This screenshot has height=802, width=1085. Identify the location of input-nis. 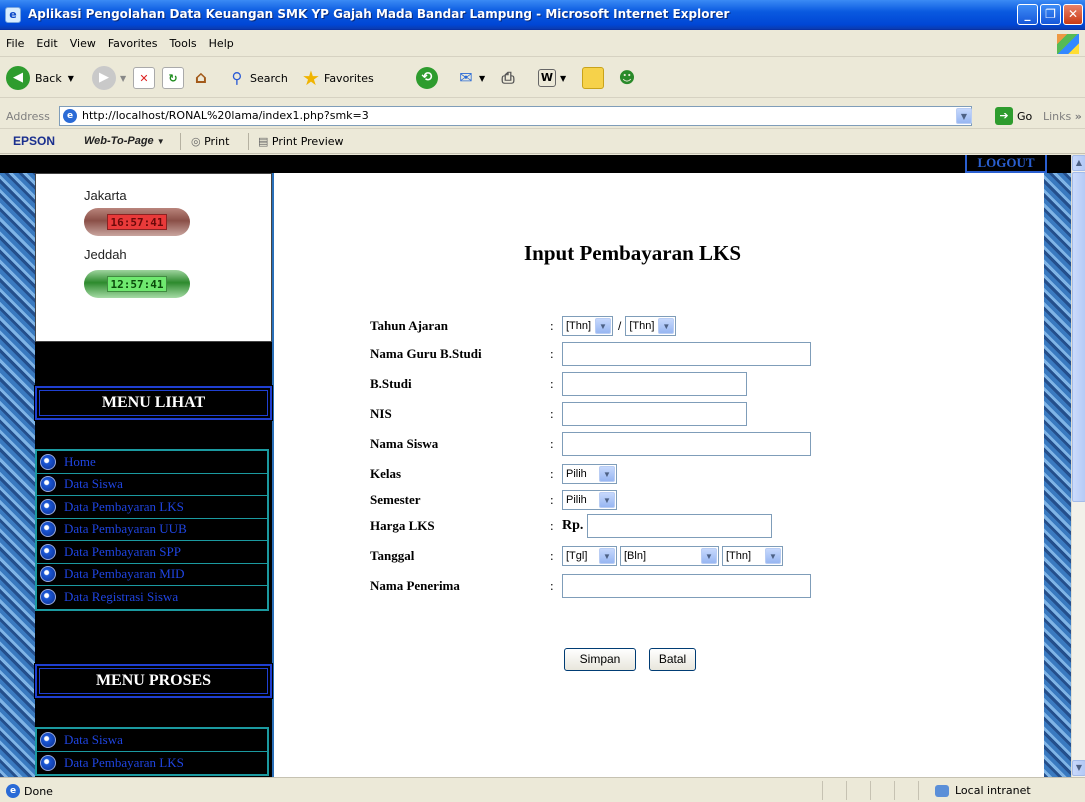
(654, 414).